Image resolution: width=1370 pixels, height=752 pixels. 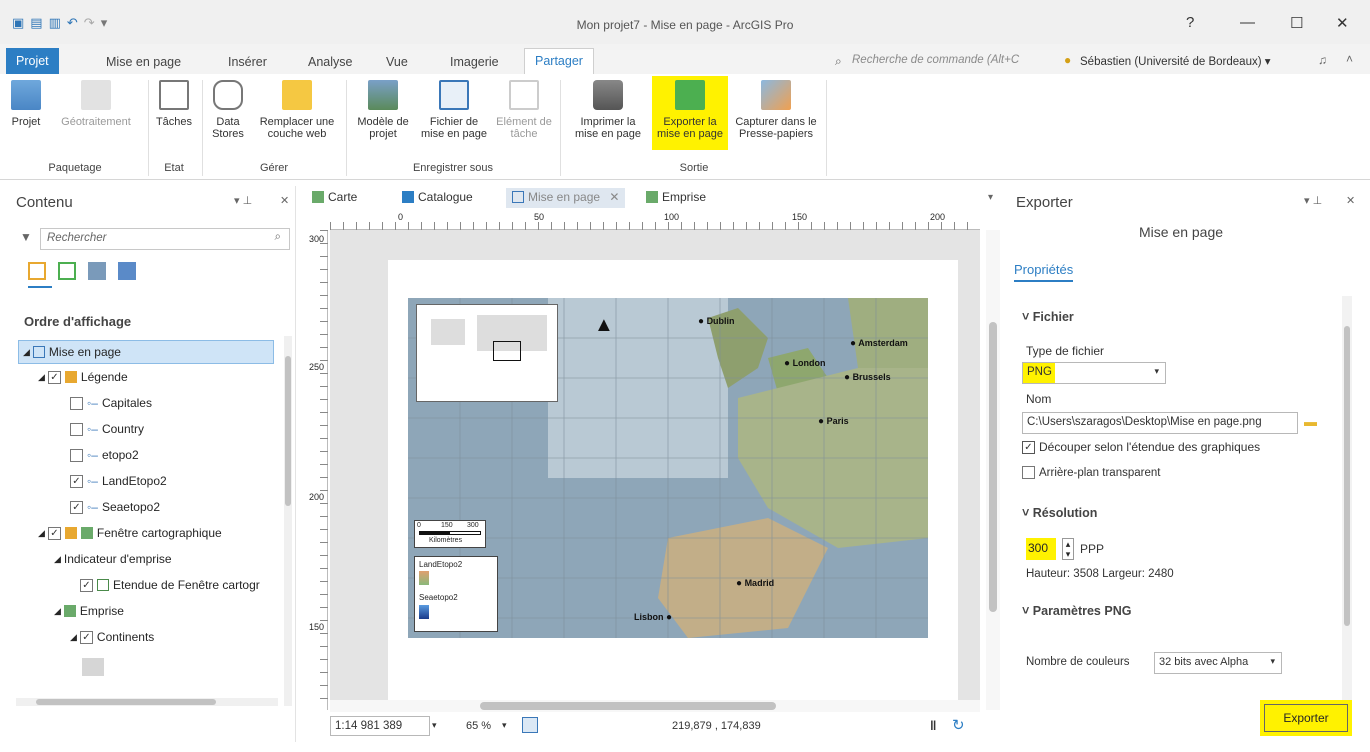 What do you see at coordinates (1041, 549) in the screenshot?
I see `resolution-input: 300` at bounding box center [1041, 549].